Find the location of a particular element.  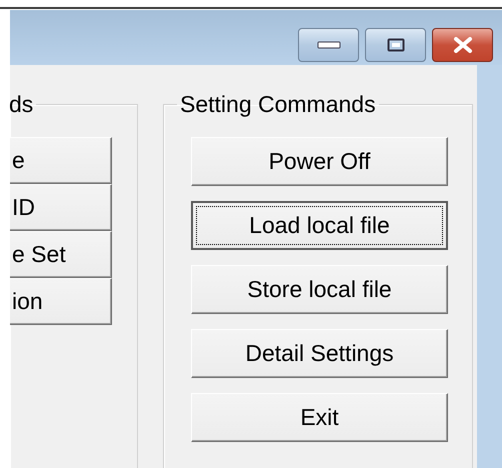

minimize-icon is located at coordinates (328, 45).